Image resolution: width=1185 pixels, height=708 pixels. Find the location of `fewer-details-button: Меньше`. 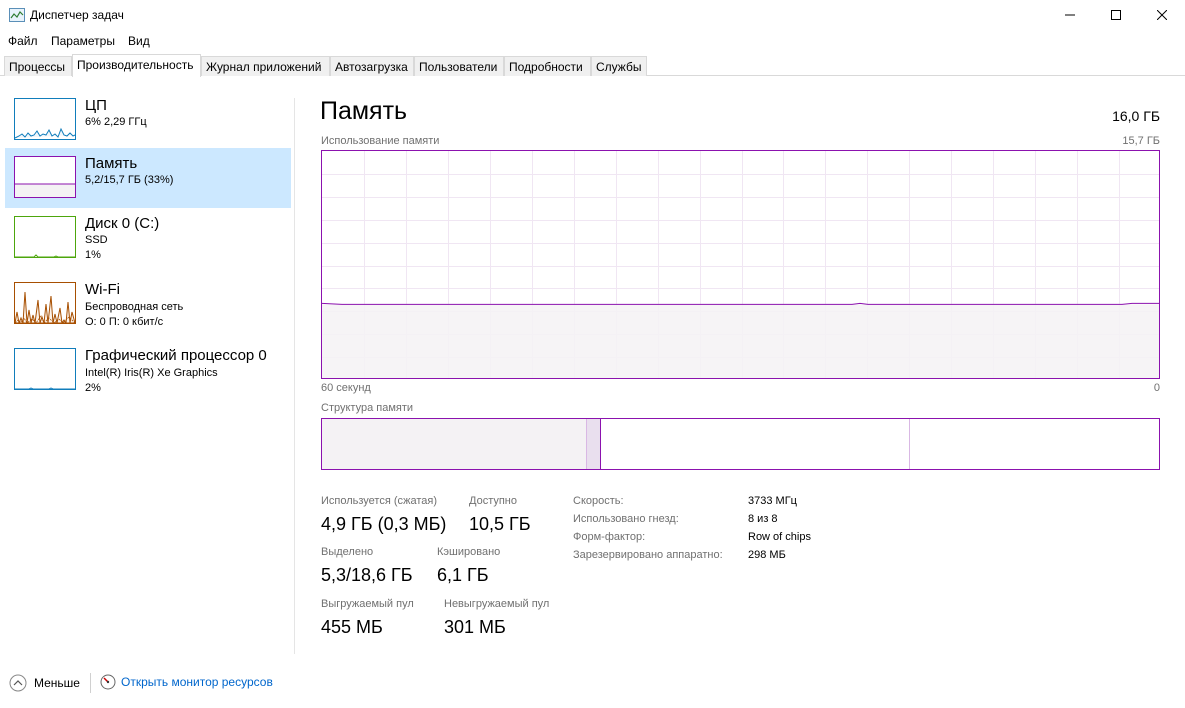

fewer-details-button: Меньше is located at coordinates (44, 683).